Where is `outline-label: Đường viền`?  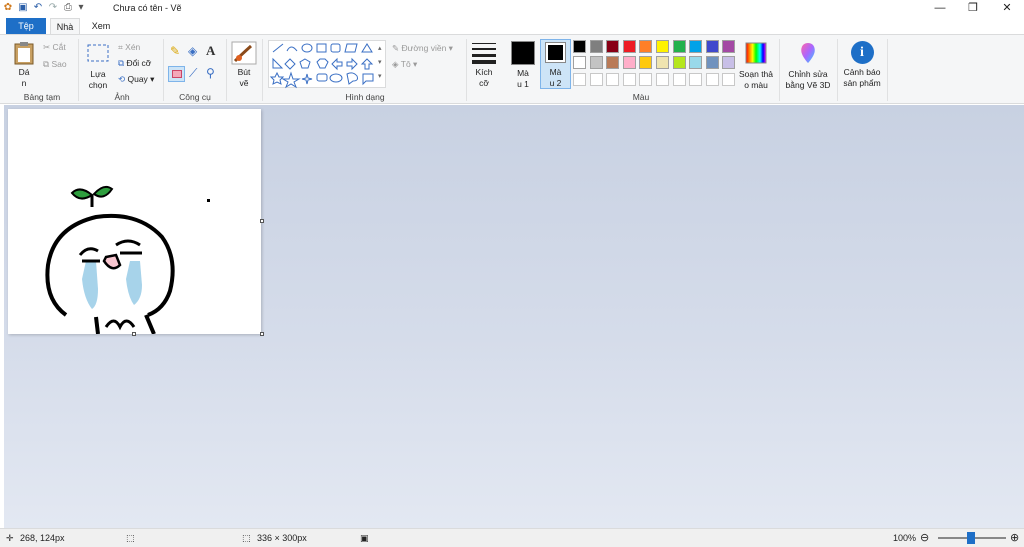 outline-label: Đường viền is located at coordinates (424, 48).